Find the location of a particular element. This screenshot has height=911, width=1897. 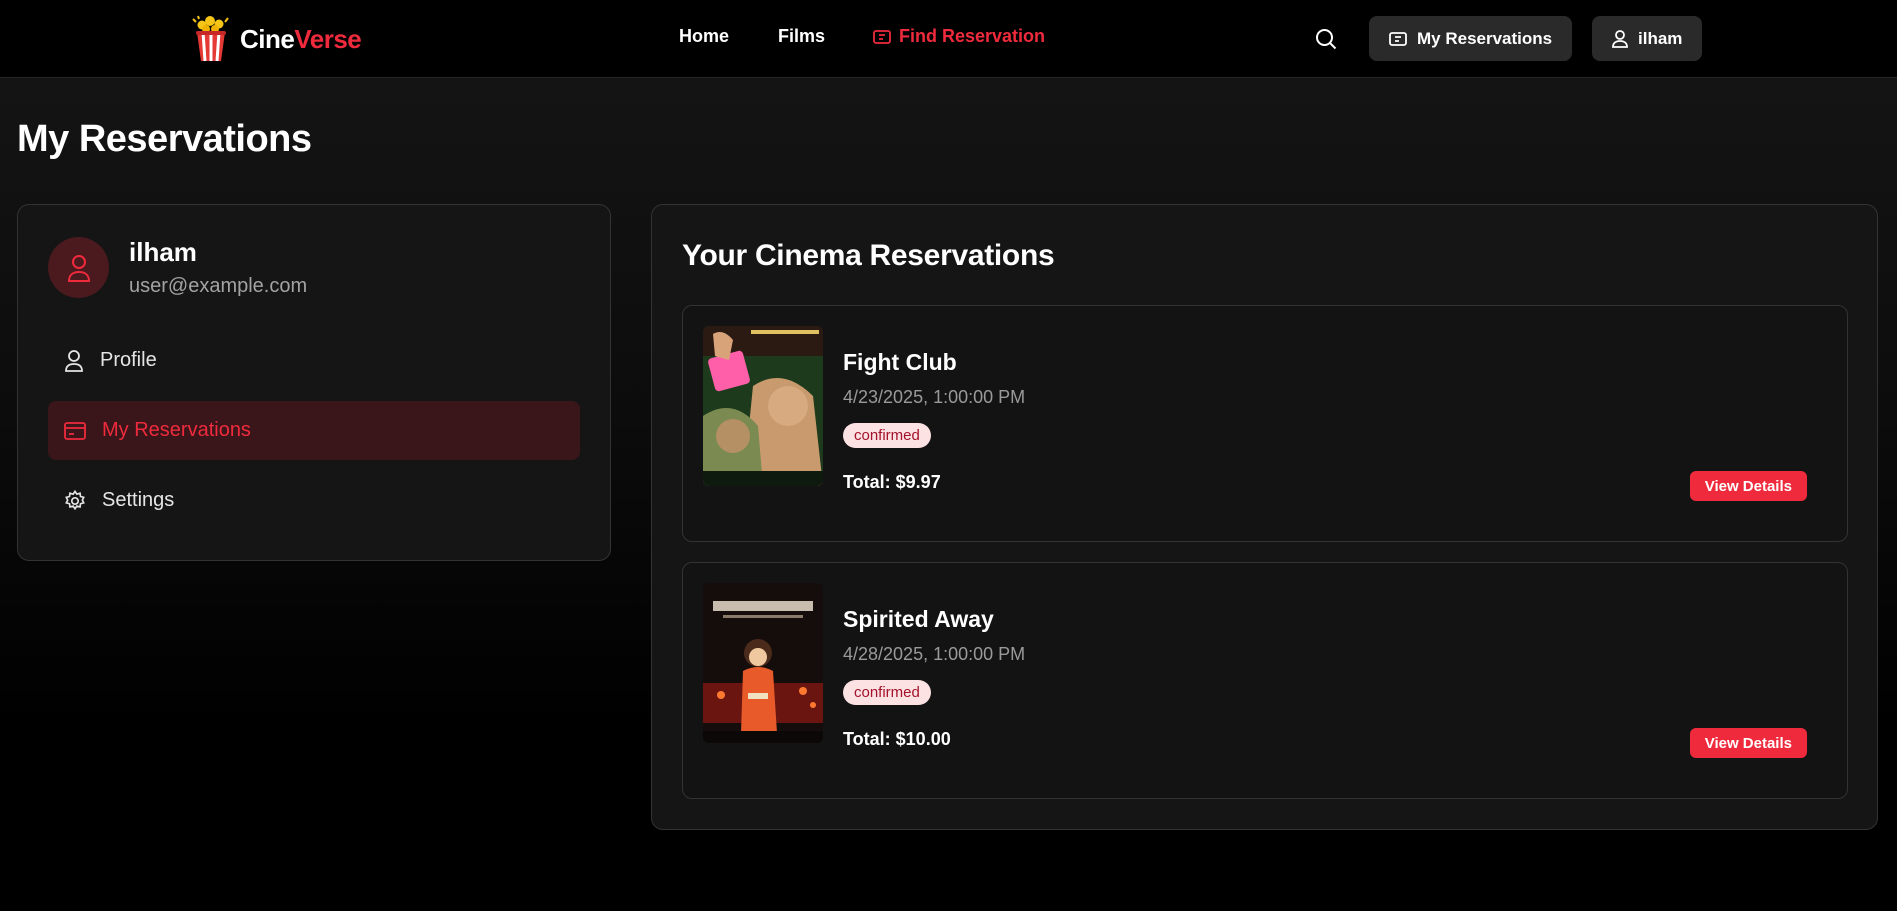

gear-icon is located at coordinates (75, 499).